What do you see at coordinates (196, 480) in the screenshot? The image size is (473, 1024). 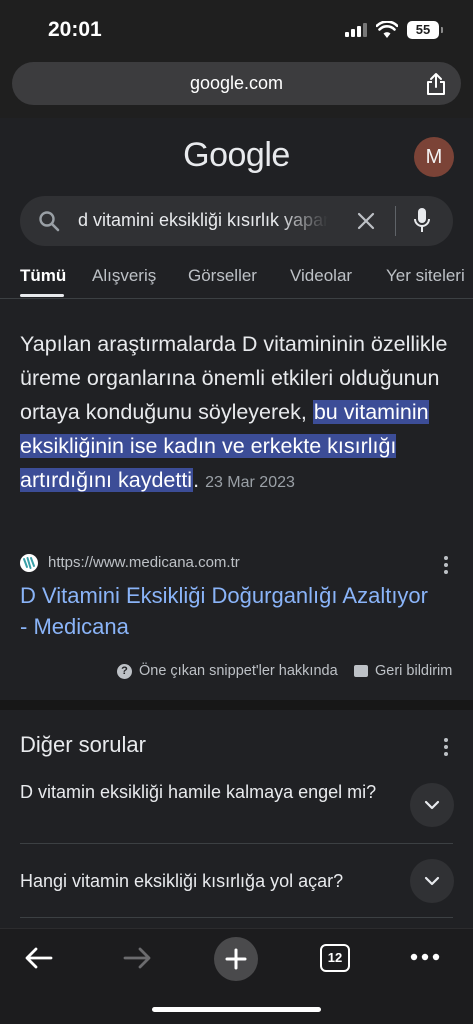 I see `snippet-period: .` at bounding box center [196, 480].